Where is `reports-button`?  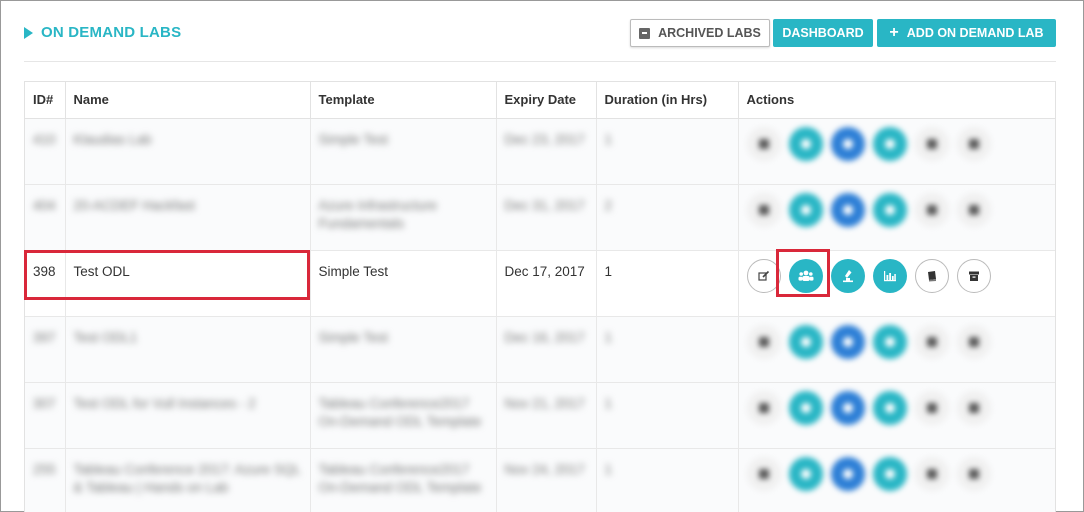
reports-button is located at coordinates (889, 275).